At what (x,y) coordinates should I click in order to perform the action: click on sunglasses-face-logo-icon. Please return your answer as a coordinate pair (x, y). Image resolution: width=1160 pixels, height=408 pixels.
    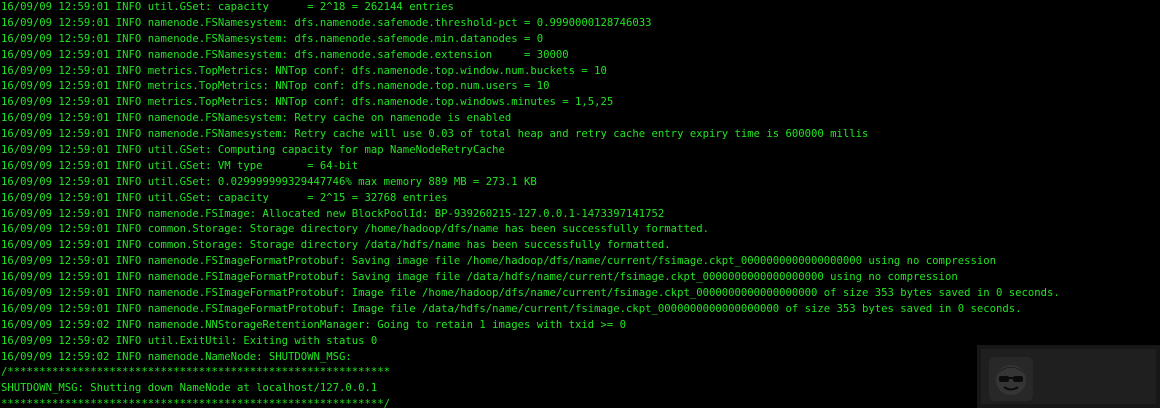
    Looking at the image, I should click on (1011, 379).